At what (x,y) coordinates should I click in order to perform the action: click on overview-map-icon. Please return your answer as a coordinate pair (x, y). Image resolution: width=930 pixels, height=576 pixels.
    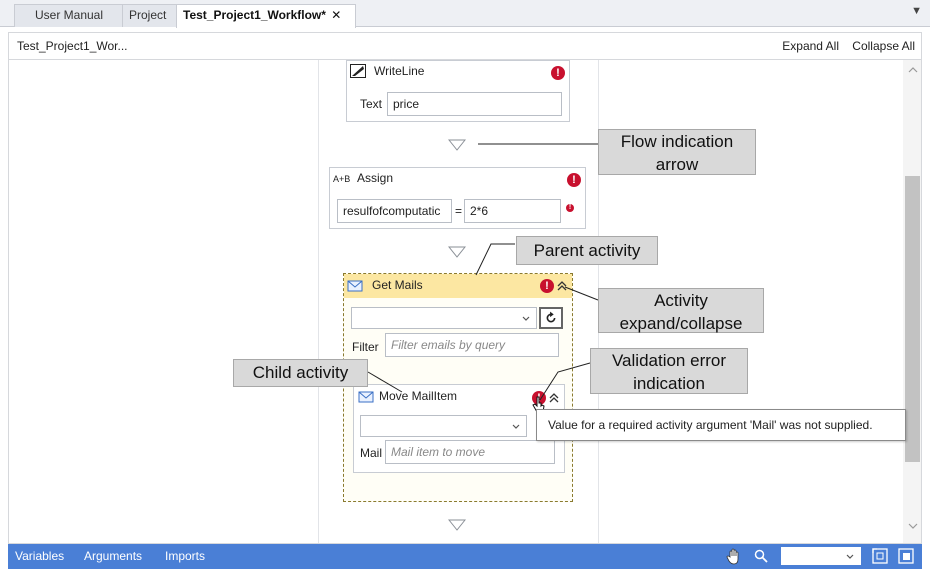
    Looking at the image, I should click on (906, 556).